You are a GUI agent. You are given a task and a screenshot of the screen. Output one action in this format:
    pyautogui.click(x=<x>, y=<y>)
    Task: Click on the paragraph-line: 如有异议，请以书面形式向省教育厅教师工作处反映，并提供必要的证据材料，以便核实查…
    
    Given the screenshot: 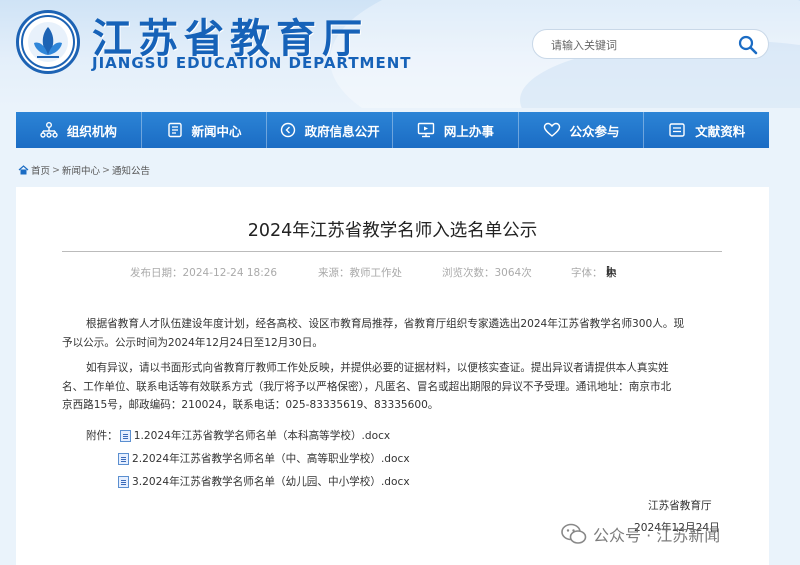 What is the action you would take?
    pyautogui.click(x=377, y=368)
    